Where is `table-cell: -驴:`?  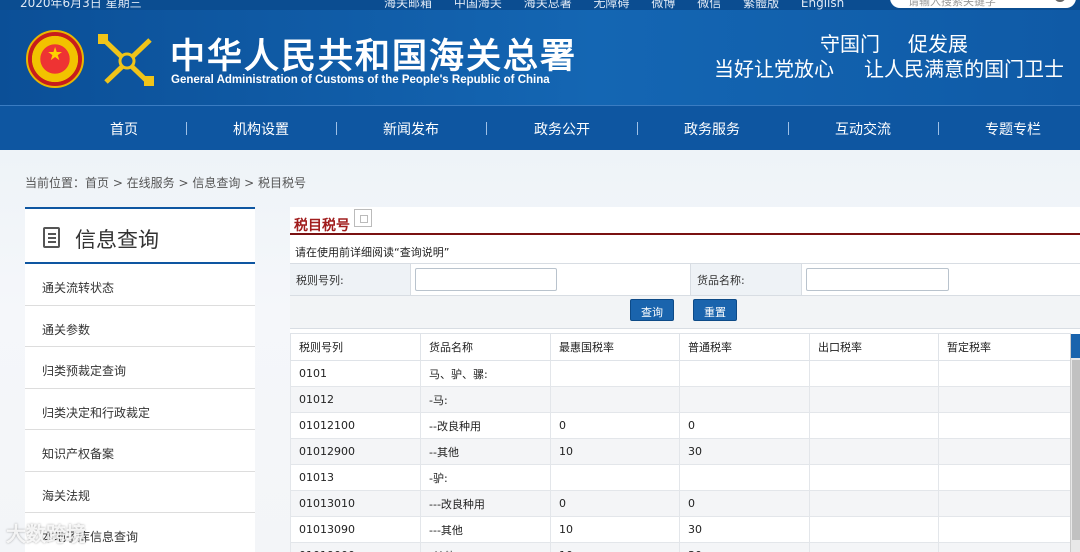 table-cell: -驴: is located at coordinates (485, 477).